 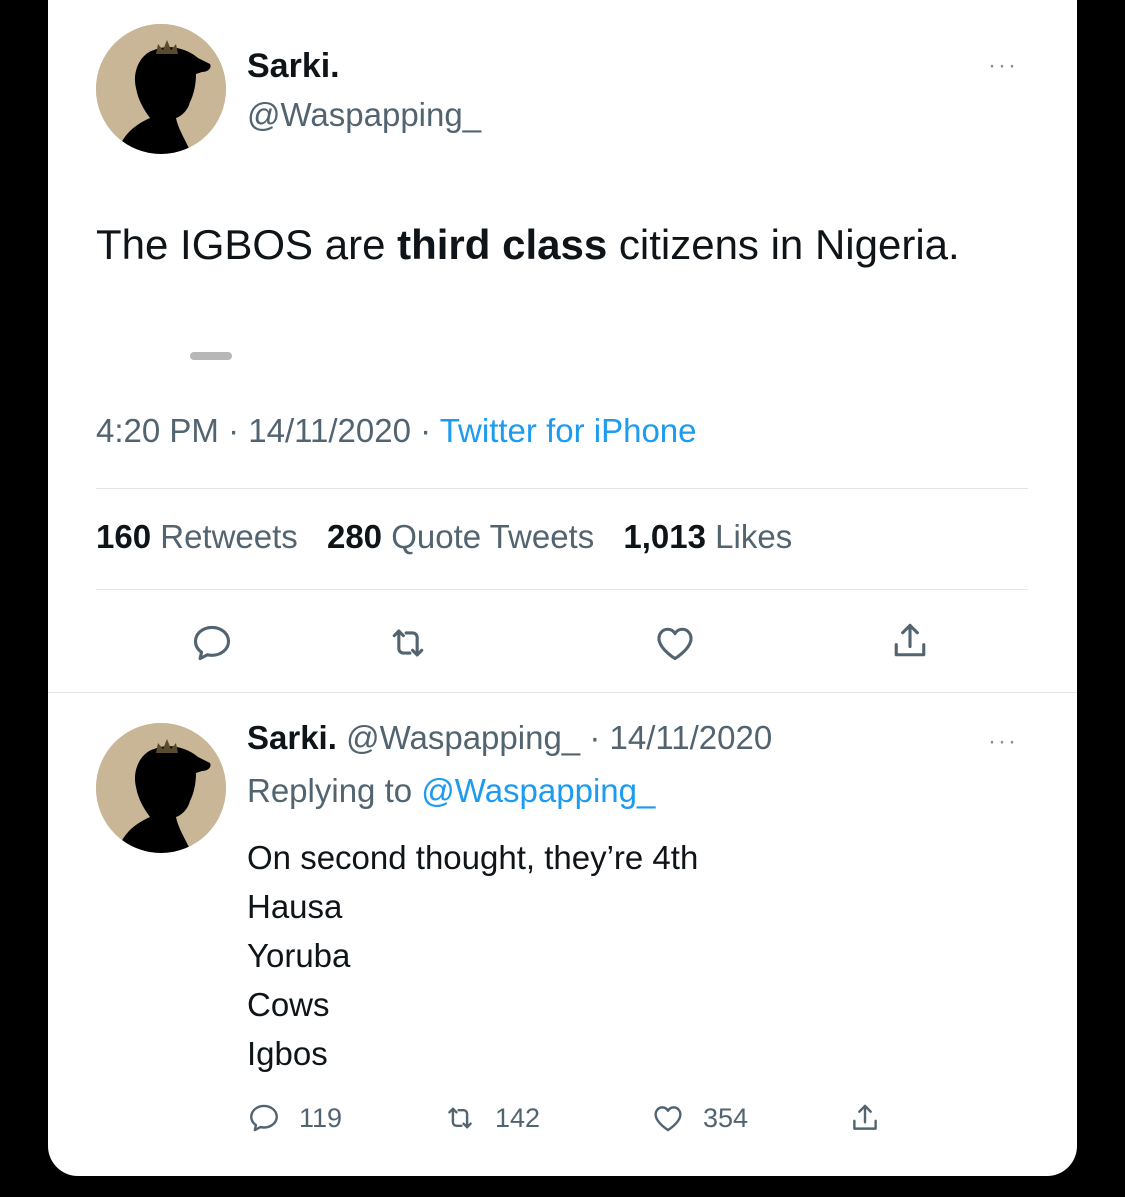 I want to click on reply-line: Yoruba, so click(x=299, y=955).